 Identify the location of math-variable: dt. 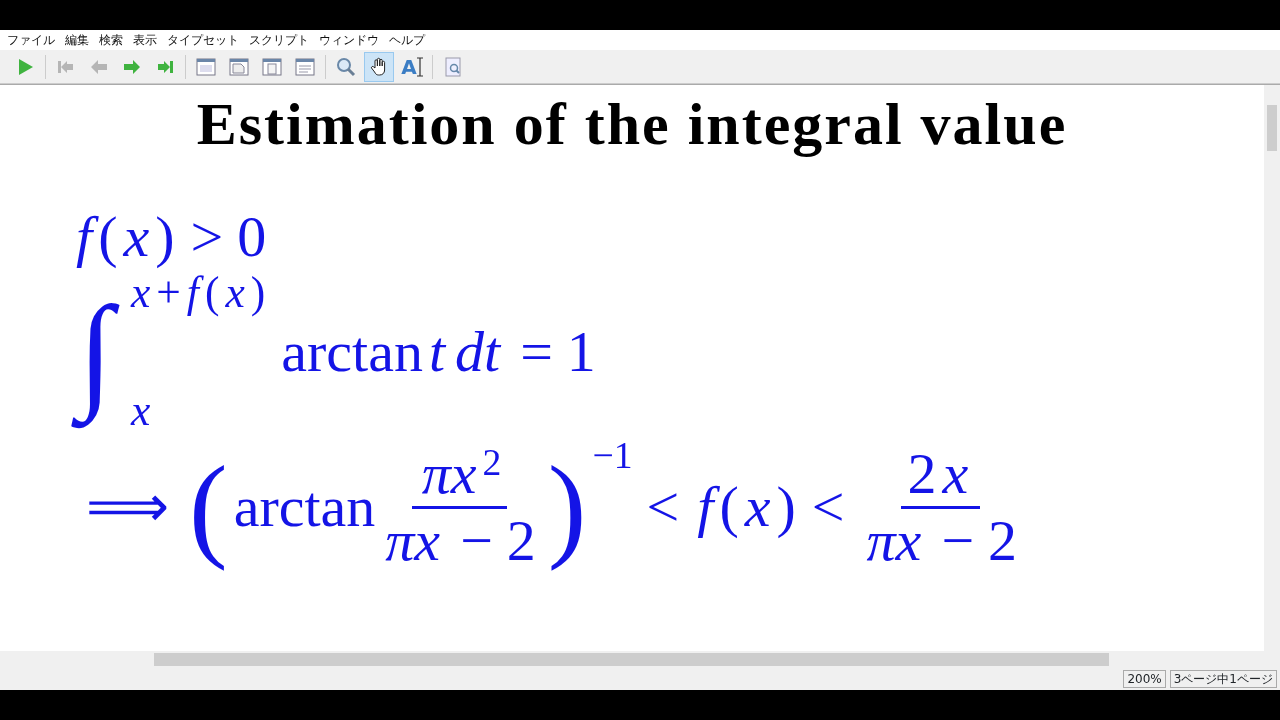
(478, 351).